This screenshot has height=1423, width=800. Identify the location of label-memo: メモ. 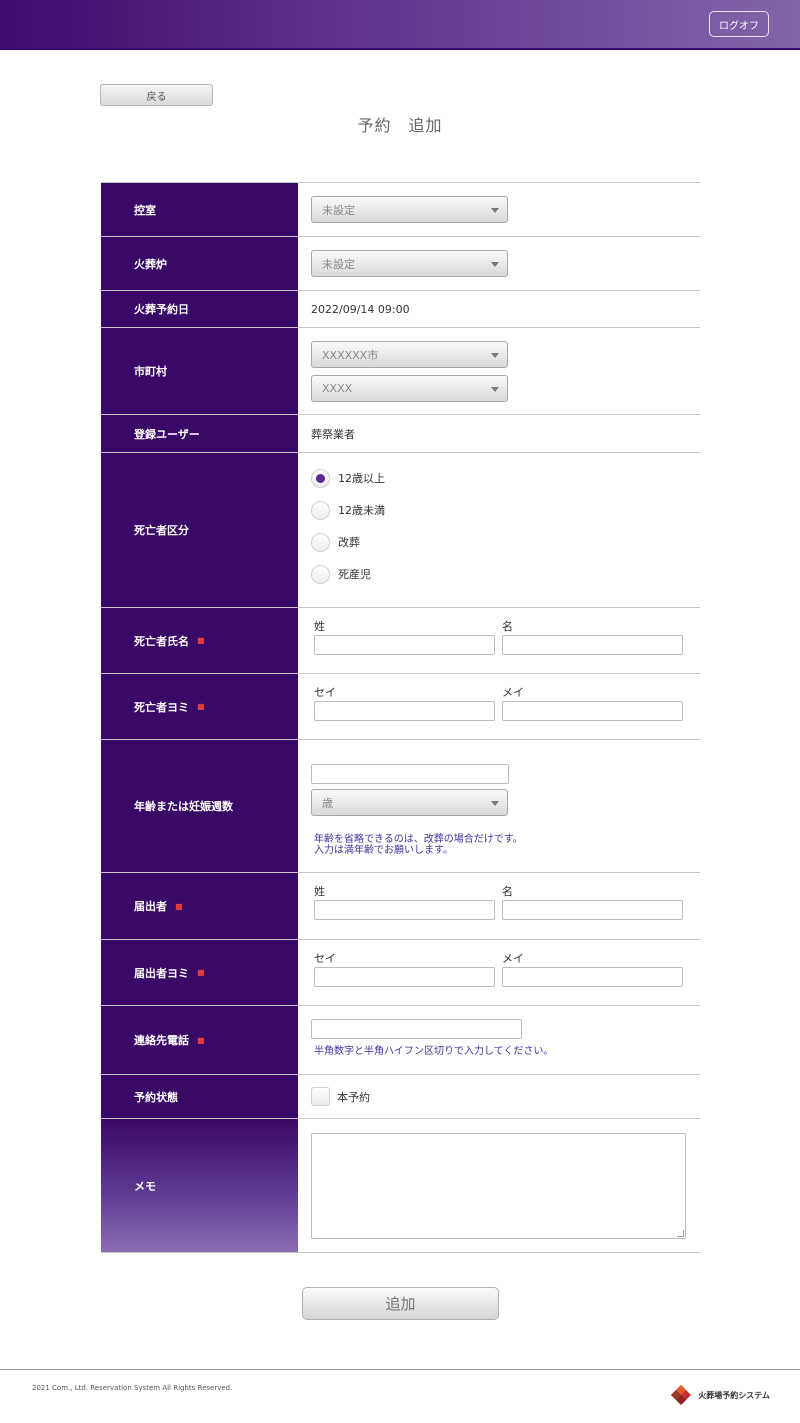
(199, 1185).